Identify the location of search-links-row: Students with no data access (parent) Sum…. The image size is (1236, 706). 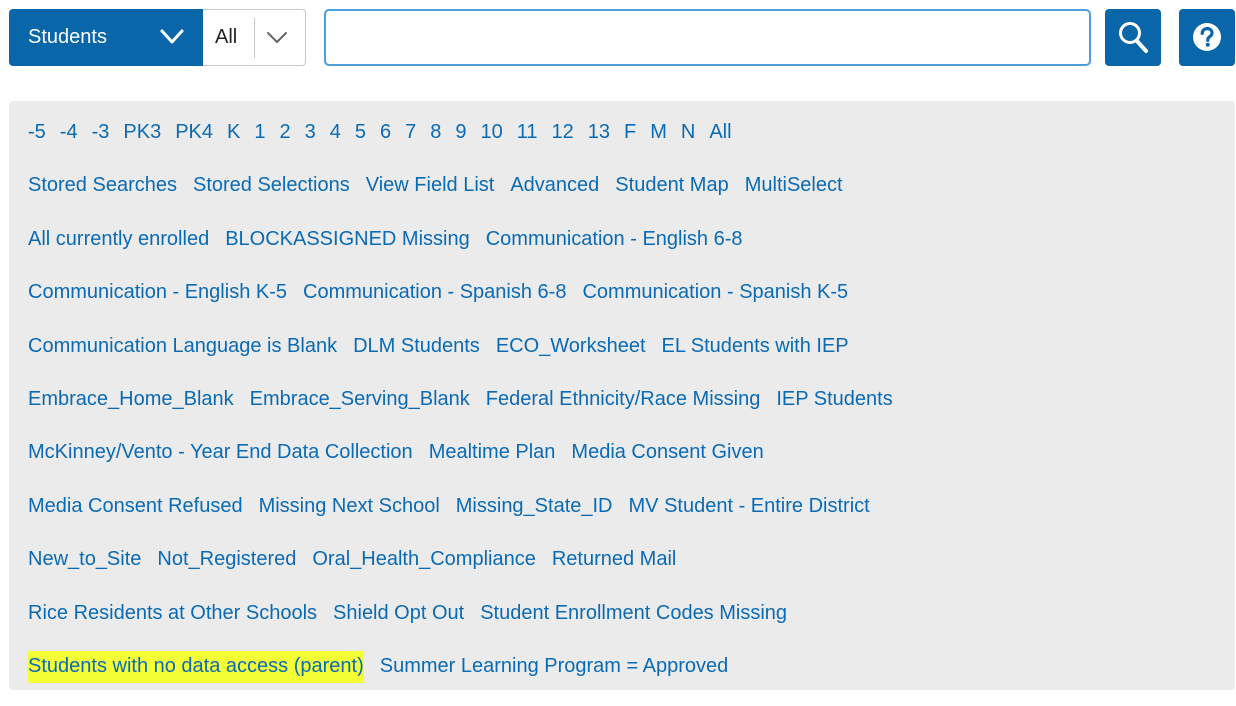
(631, 666).